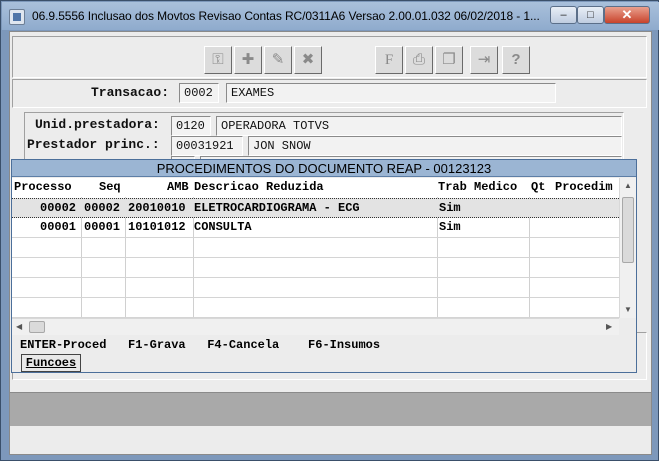 The height and width of the screenshot is (461, 659). What do you see at coordinates (389, 60) in the screenshot?
I see `filter-icon: F` at bounding box center [389, 60].